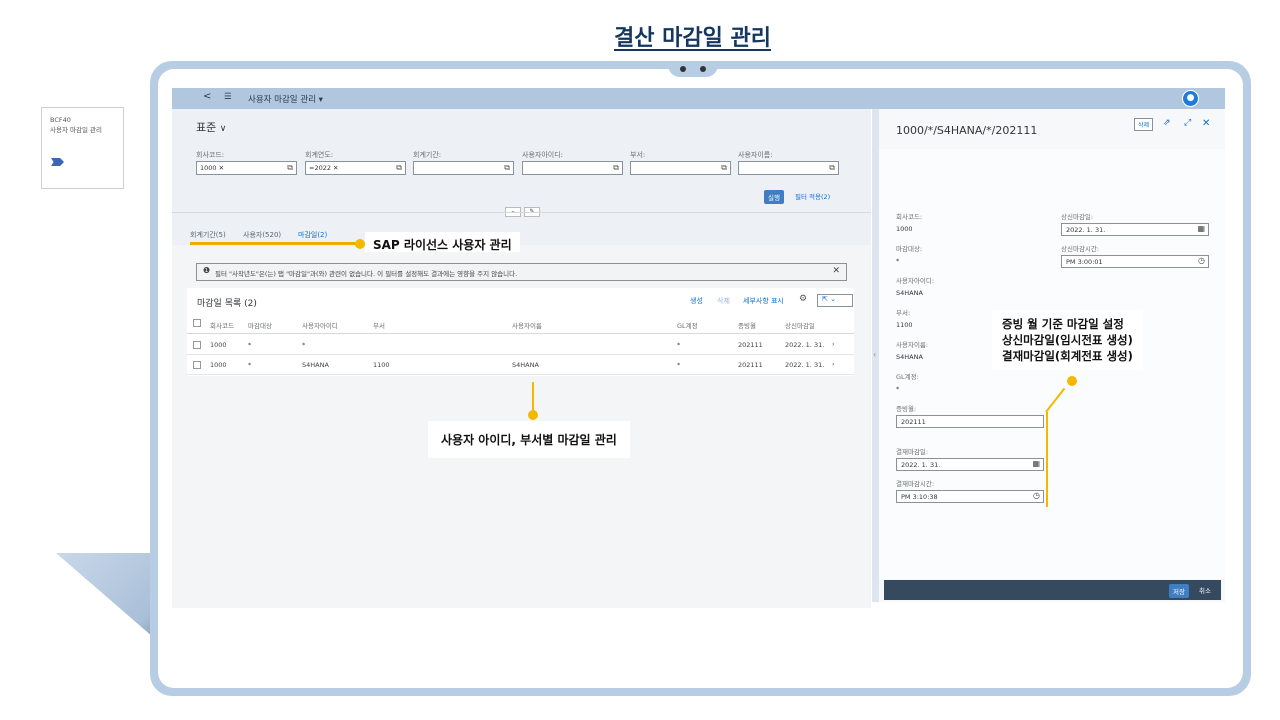  Describe the element at coordinates (521, 212) in the screenshot. I see `header-divider` at that location.